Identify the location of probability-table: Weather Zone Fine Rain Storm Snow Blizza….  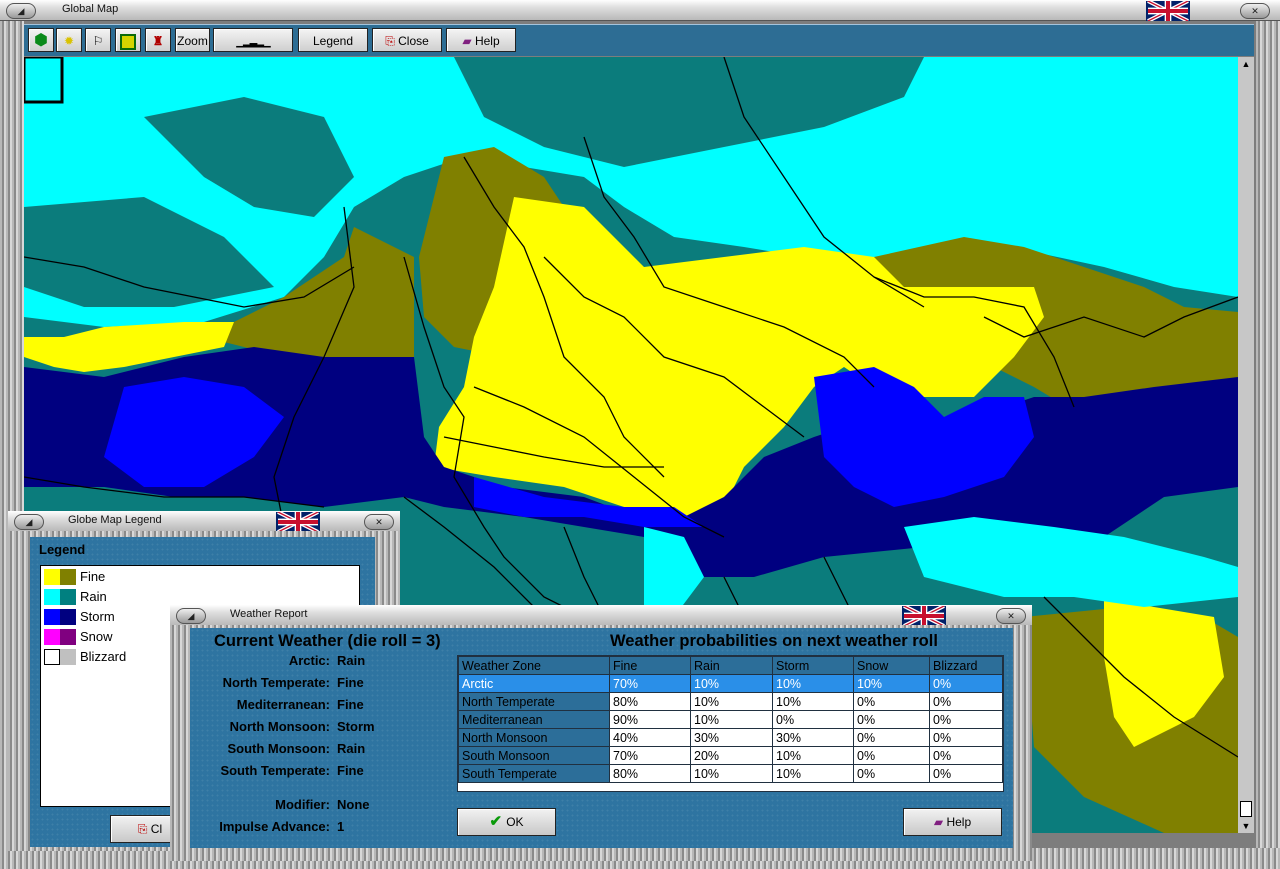
(730, 719).